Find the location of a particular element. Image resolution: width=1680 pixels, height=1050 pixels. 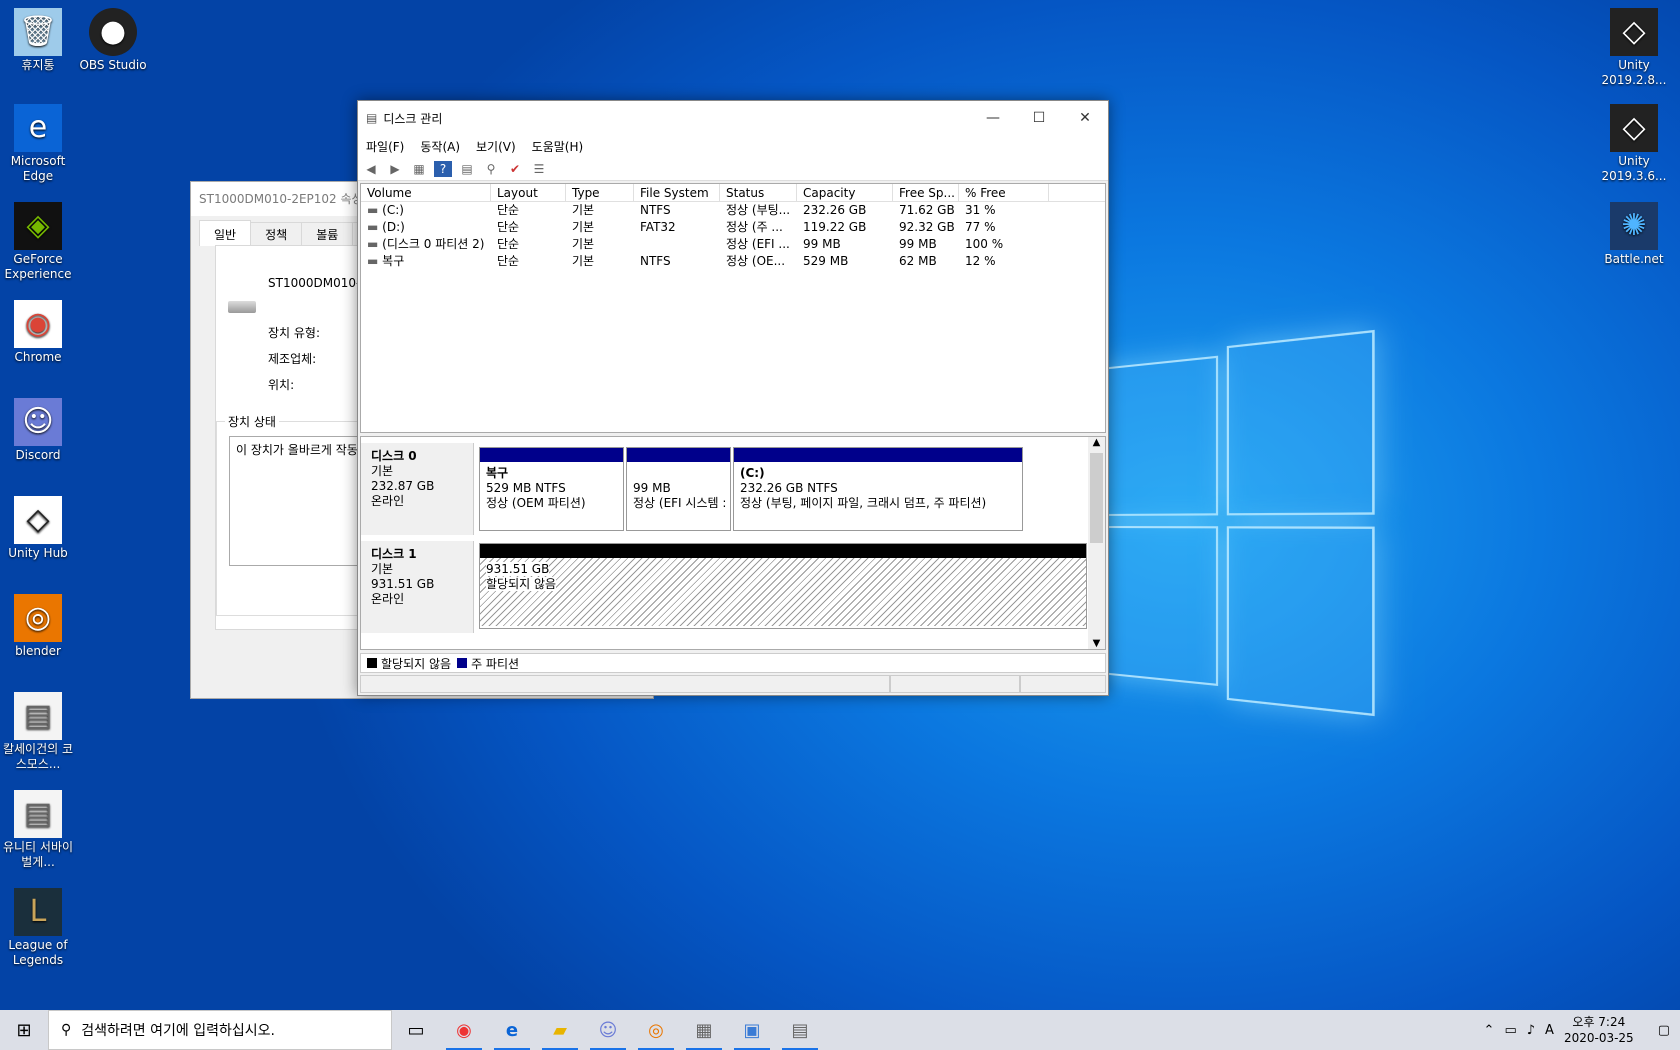

status-bar is located at coordinates (733, 684).